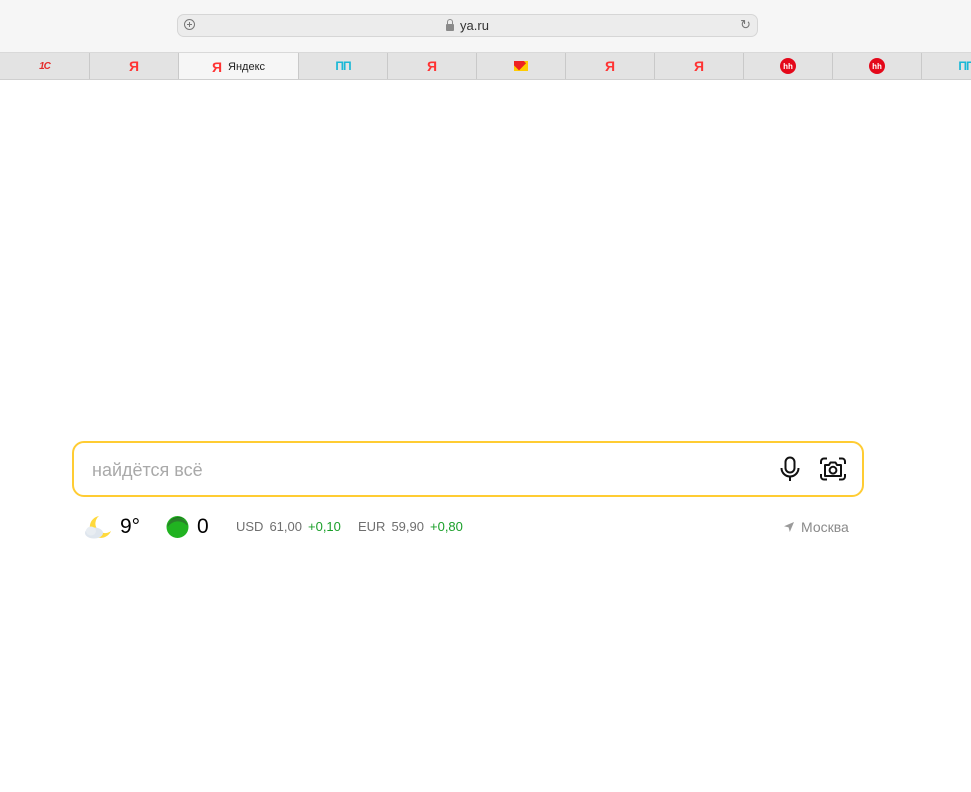 This screenshot has width=971, height=792. I want to click on rate-usd: USD 61,00 +0,10, so click(288, 527).